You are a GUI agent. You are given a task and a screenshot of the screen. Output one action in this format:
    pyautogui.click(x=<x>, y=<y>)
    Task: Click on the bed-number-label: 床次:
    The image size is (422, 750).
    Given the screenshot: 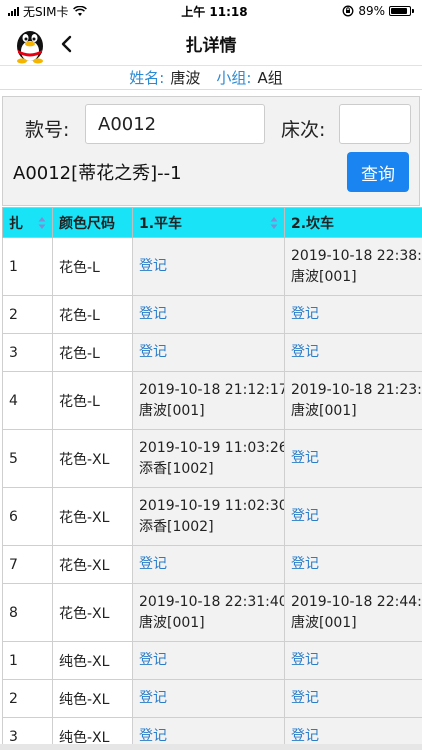 What is the action you would take?
    pyautogui.click(x=303, y=130)
    